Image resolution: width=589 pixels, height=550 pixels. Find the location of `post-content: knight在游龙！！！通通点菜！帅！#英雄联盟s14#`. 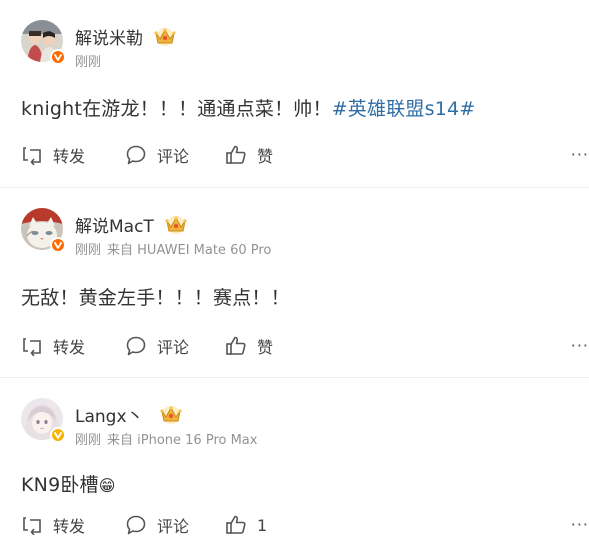

post-content: knight在游龙！！！通通点菜！帅！#英雄联盟s14# is located at coordinates (248, 107).